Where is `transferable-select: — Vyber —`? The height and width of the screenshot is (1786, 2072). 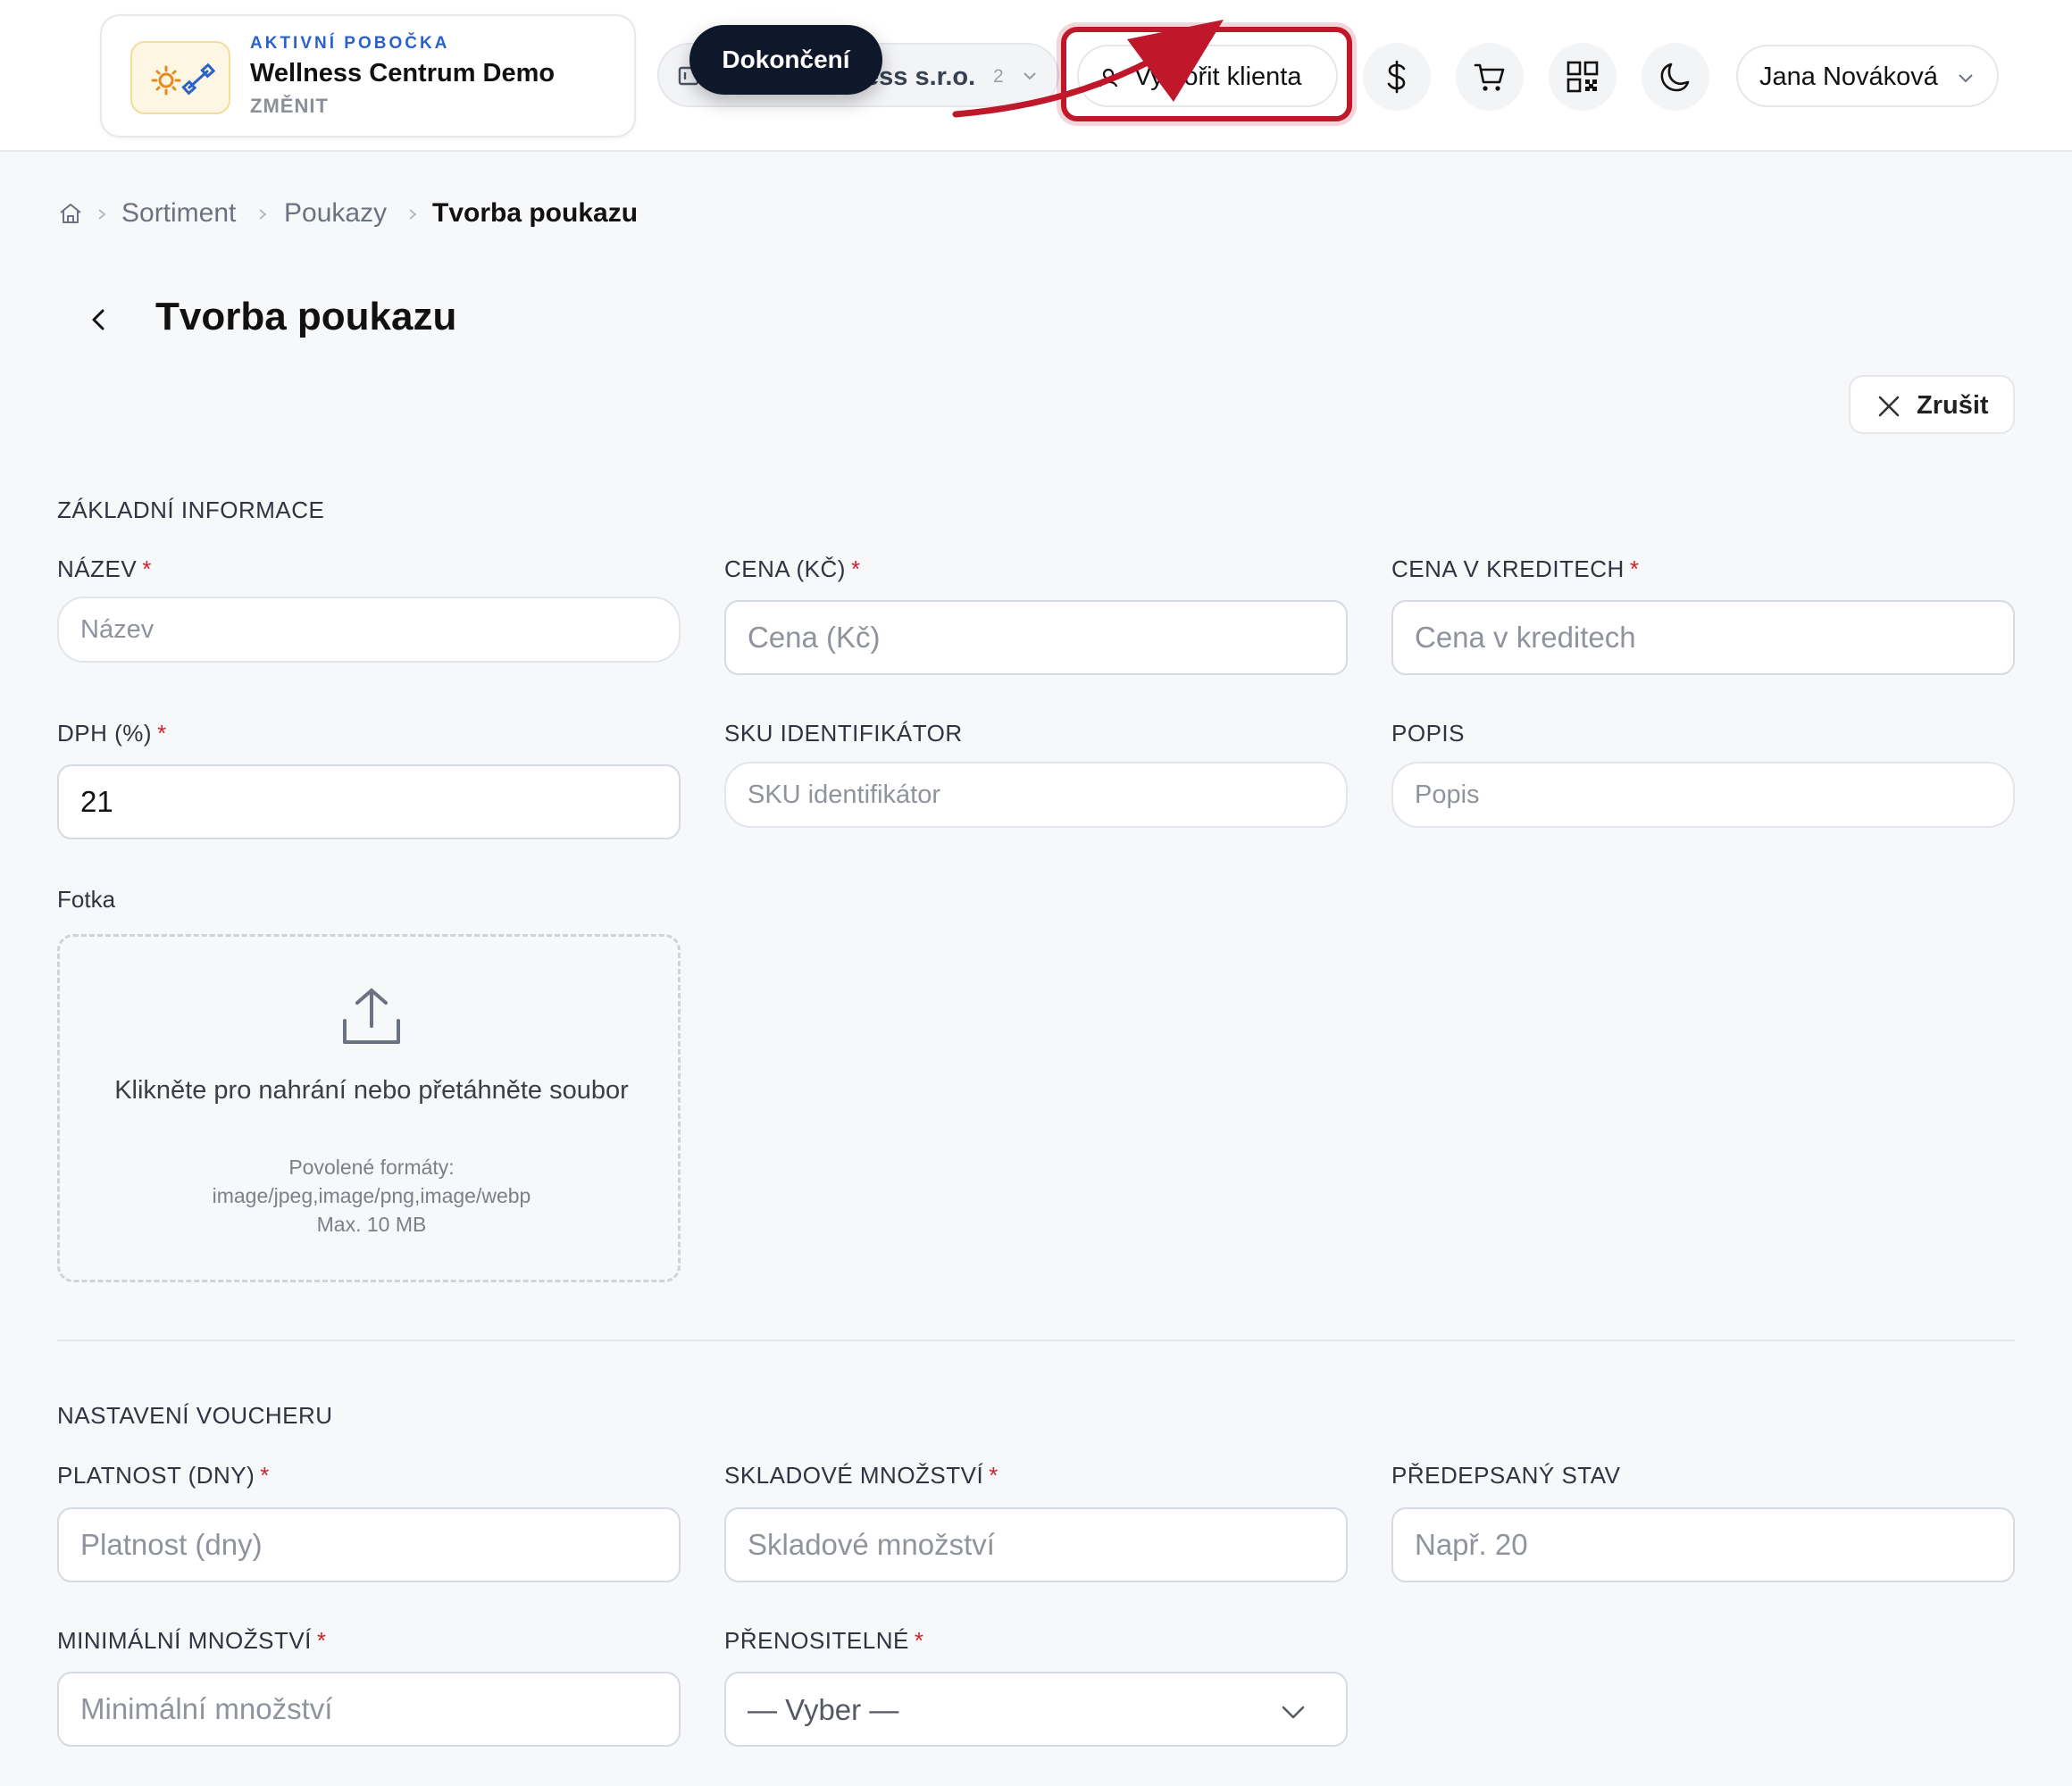 transferable-select: — Vyber — is located at coordinates (1036, 1709).